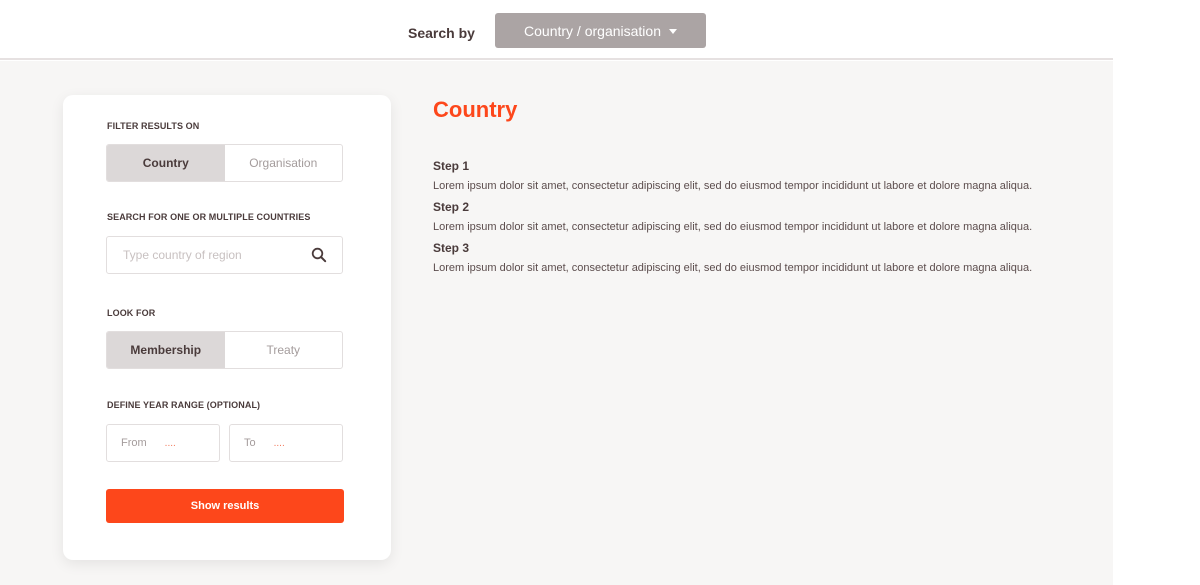  What do you see at coordinates (166, 163) in the screenshot?
I see `toggle-country: Country` at bounding box center [166, 163].